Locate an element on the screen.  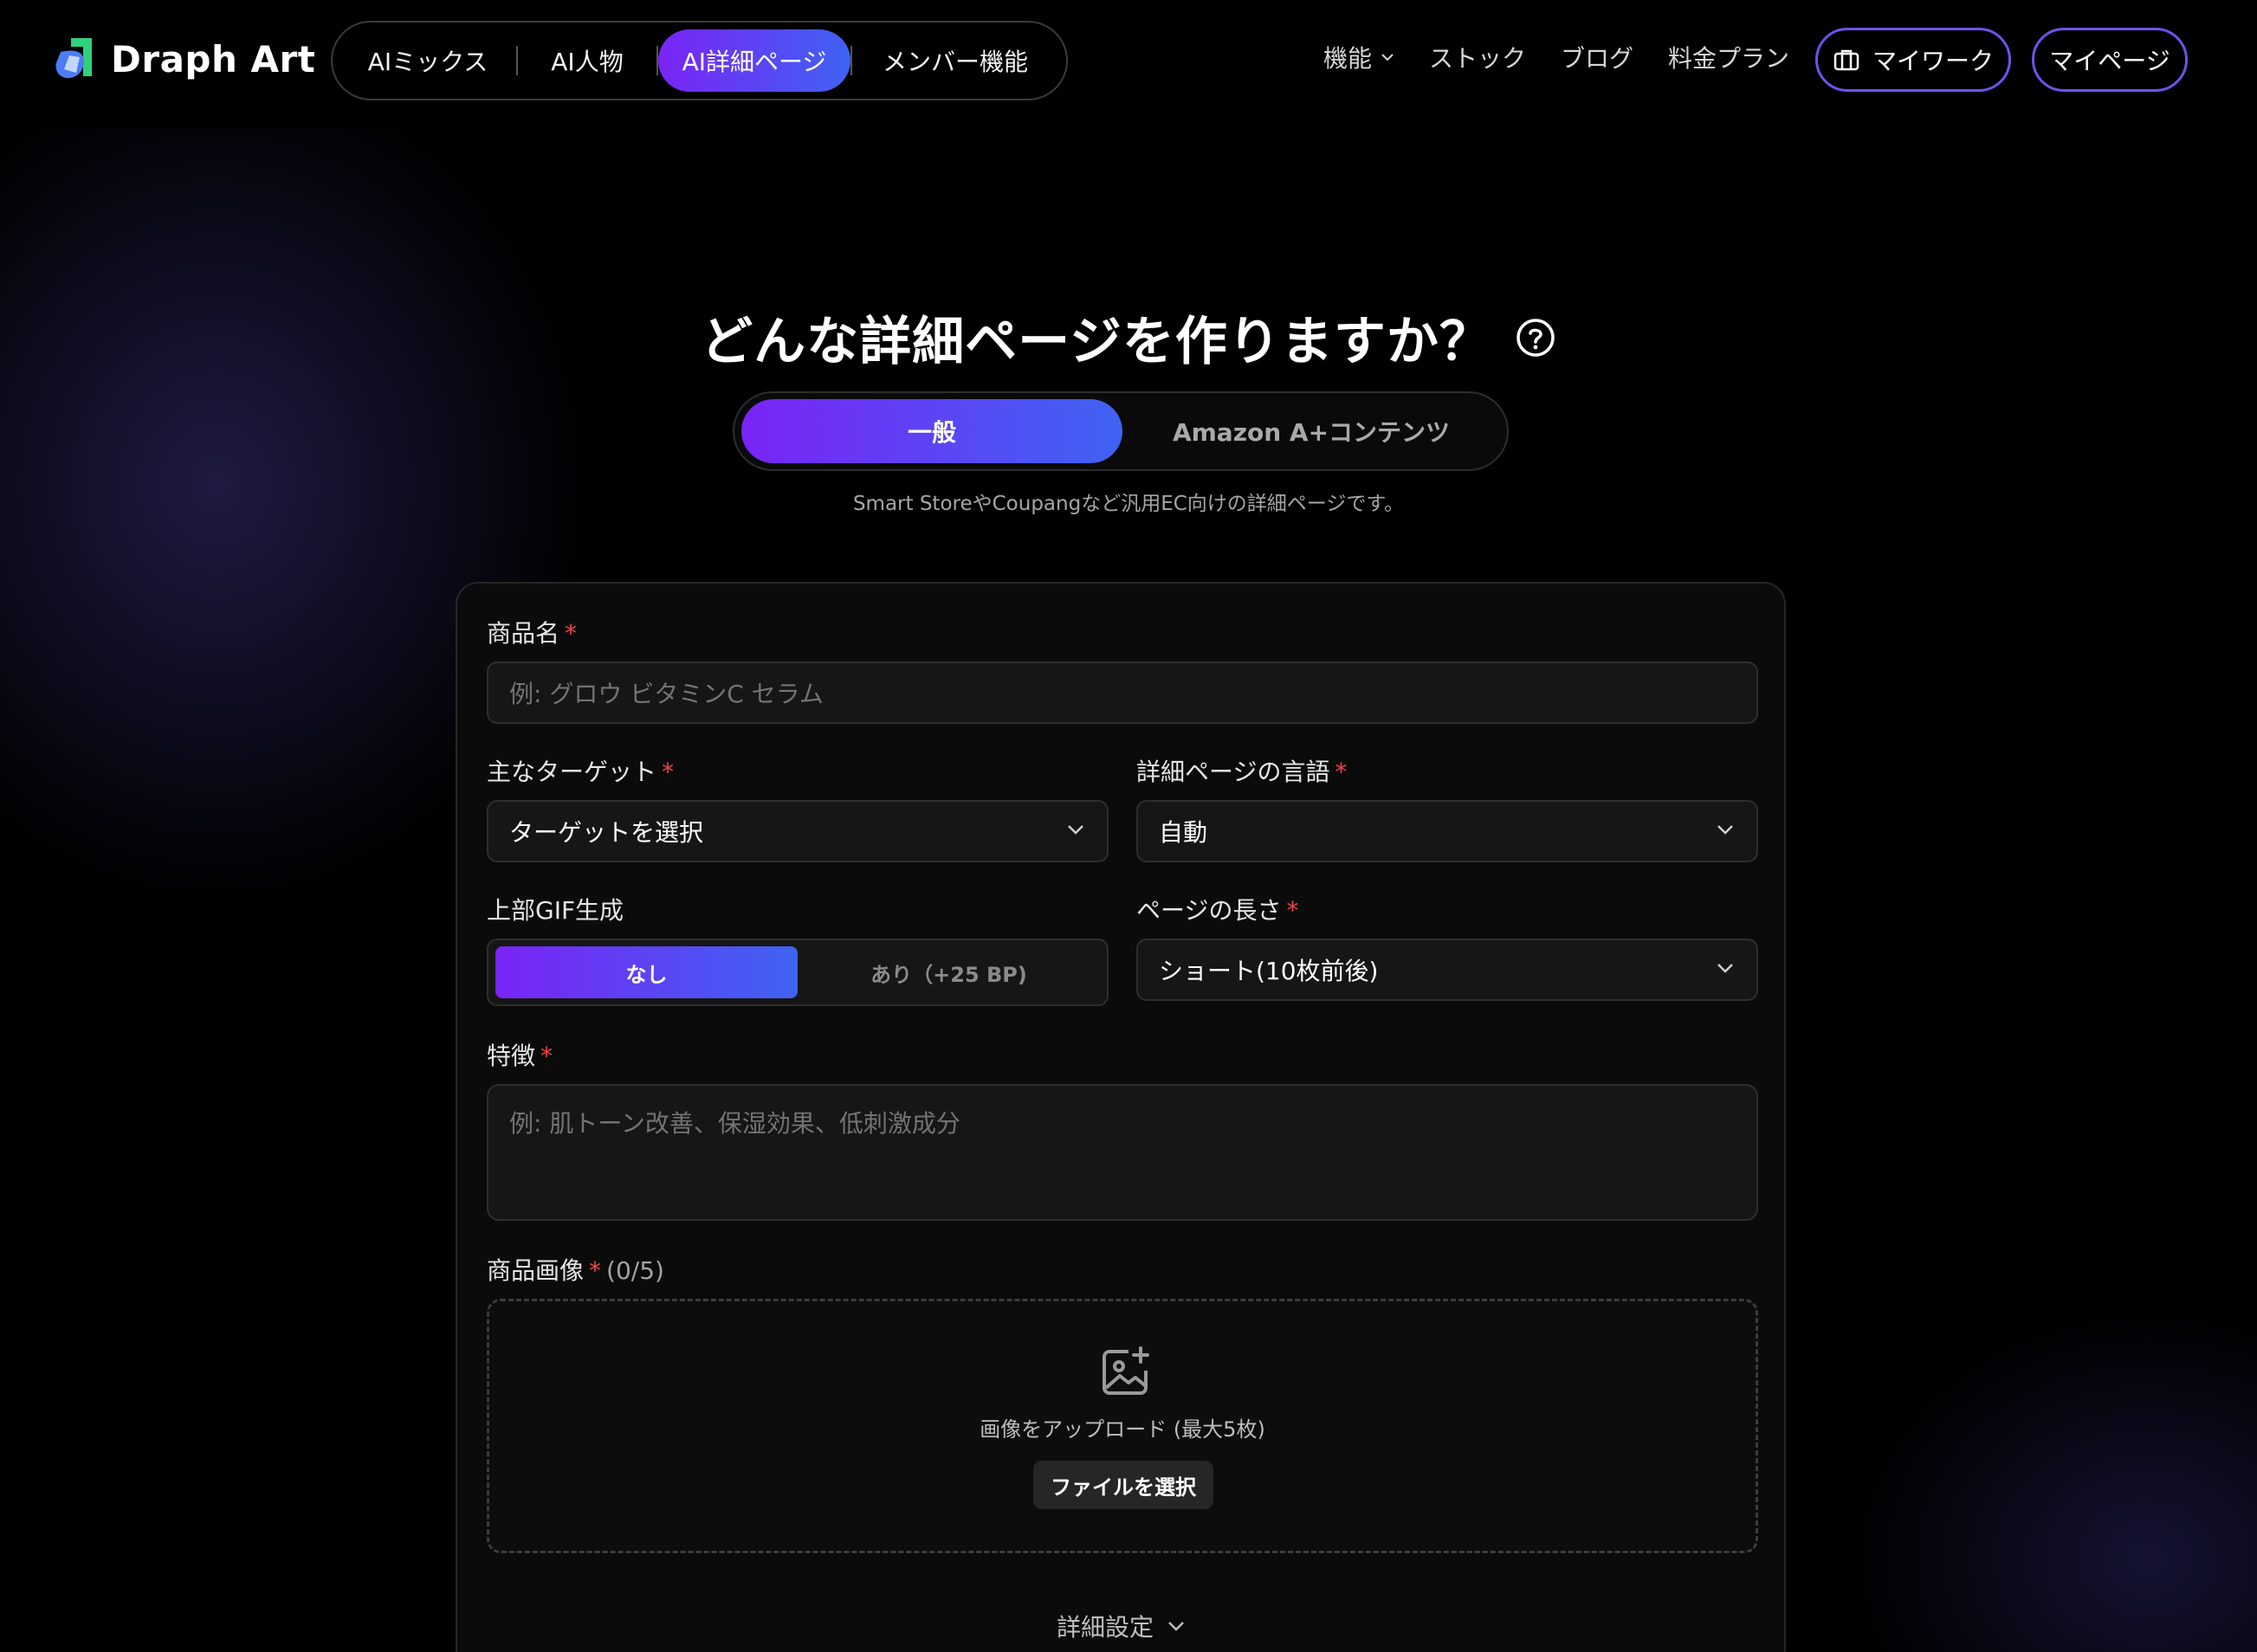
site-links: 機能 ストック ブログ 料金プラン is located at coordinates (1573, 57).